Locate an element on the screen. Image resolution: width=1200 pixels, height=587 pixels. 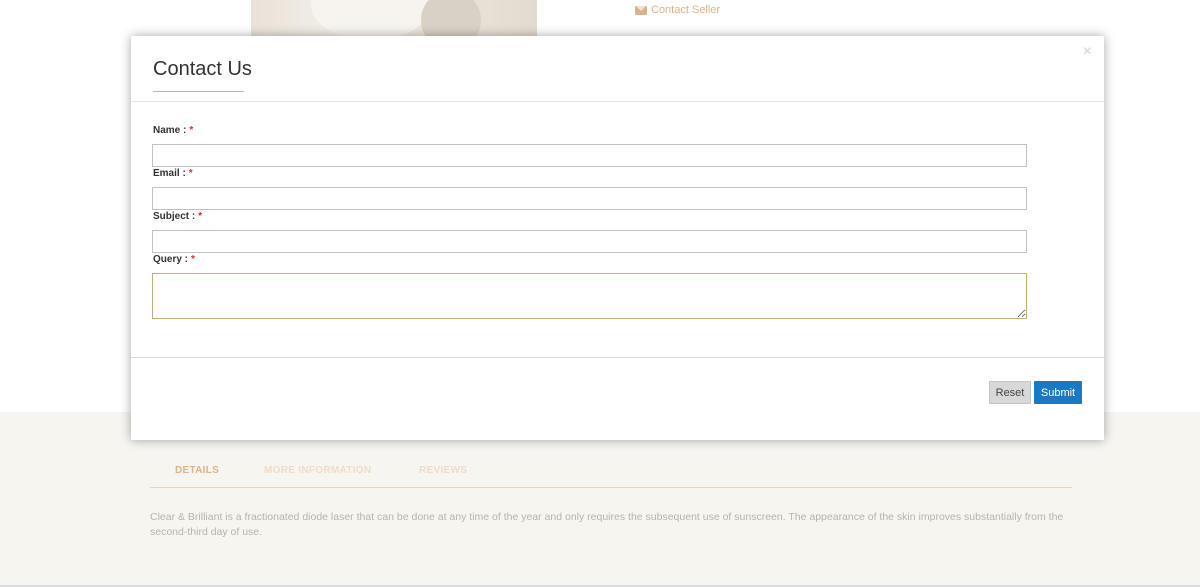
product-image is located at coordinates (394, 18).